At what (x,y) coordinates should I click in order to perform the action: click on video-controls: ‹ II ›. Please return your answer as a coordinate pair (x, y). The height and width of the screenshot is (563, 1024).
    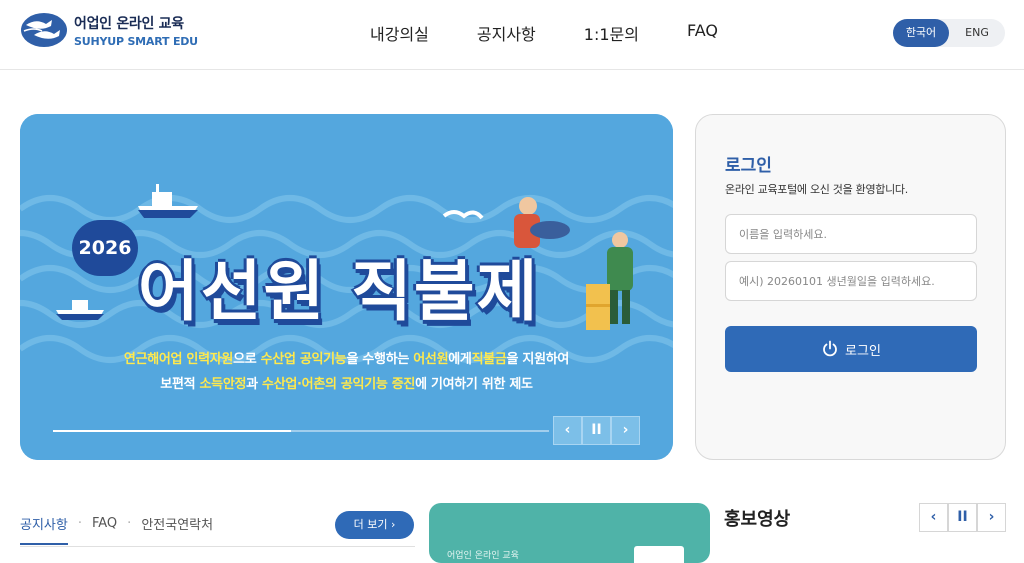
    Looking at the image, I should click on (962, 517).